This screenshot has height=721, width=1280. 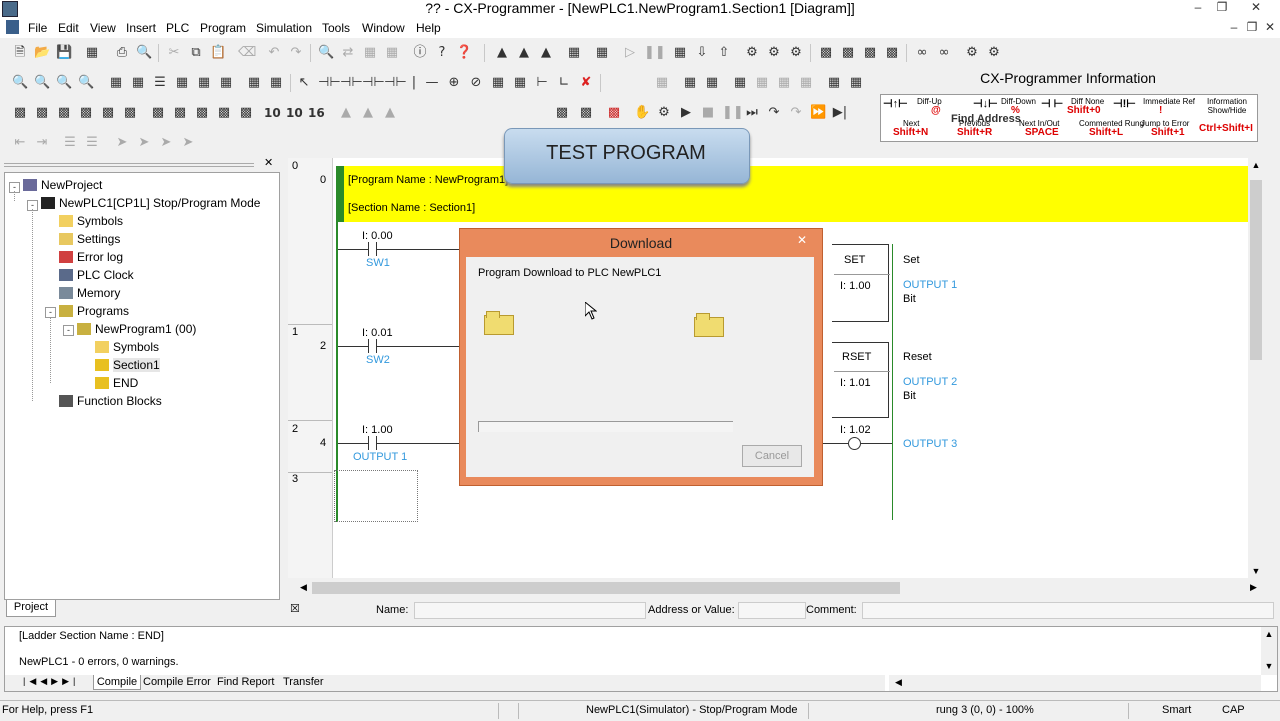 What do you see at coordinates (42, 53) in the screenshot?
I see `open-folder-icon: 📂` at bounding box center [42, 53].